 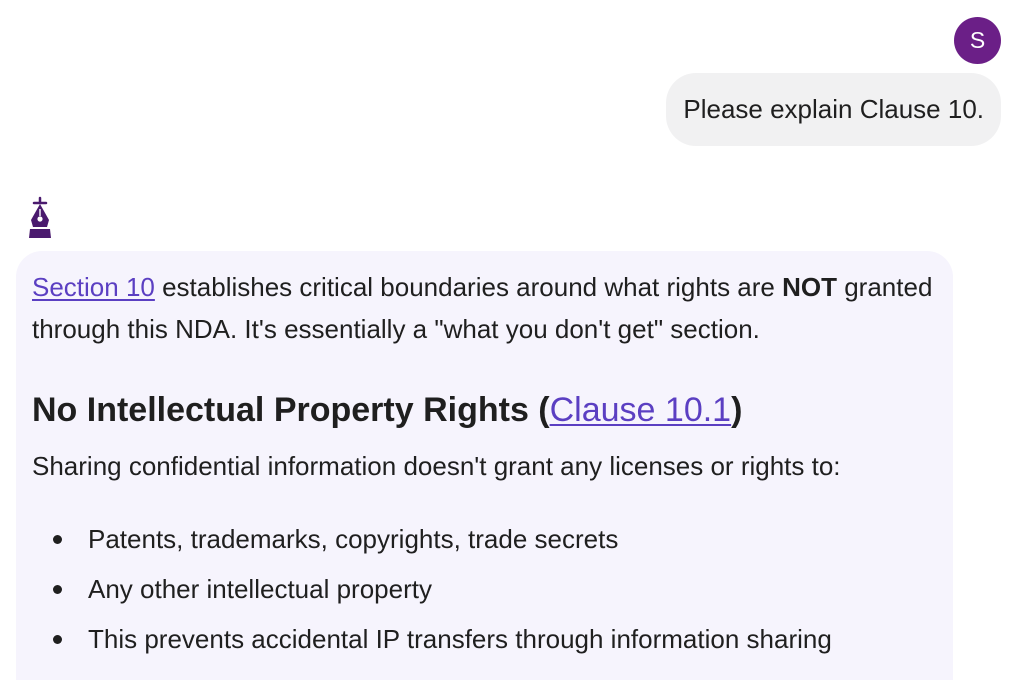 What do you see at coordinates (640, 410) in the screenshot?
I see `clause-10-1-link: Clause 10.1` at bounding box center [640, 410].